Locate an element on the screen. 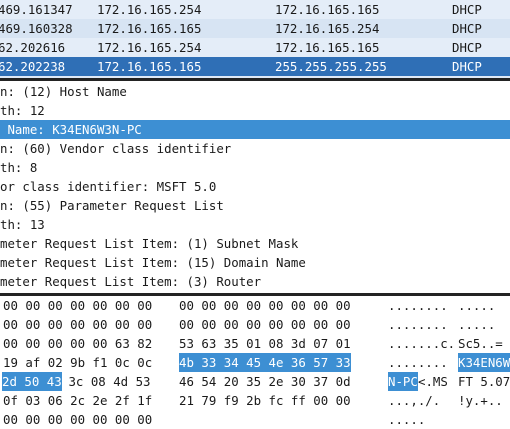  ascii-text: FT 5.07 is located at coordinates (484, 381).